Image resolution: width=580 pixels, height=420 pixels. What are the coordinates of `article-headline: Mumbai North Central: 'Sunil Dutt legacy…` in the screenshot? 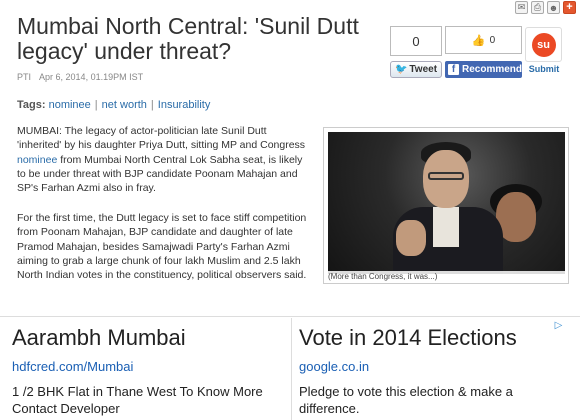 It's located at (188, 38).